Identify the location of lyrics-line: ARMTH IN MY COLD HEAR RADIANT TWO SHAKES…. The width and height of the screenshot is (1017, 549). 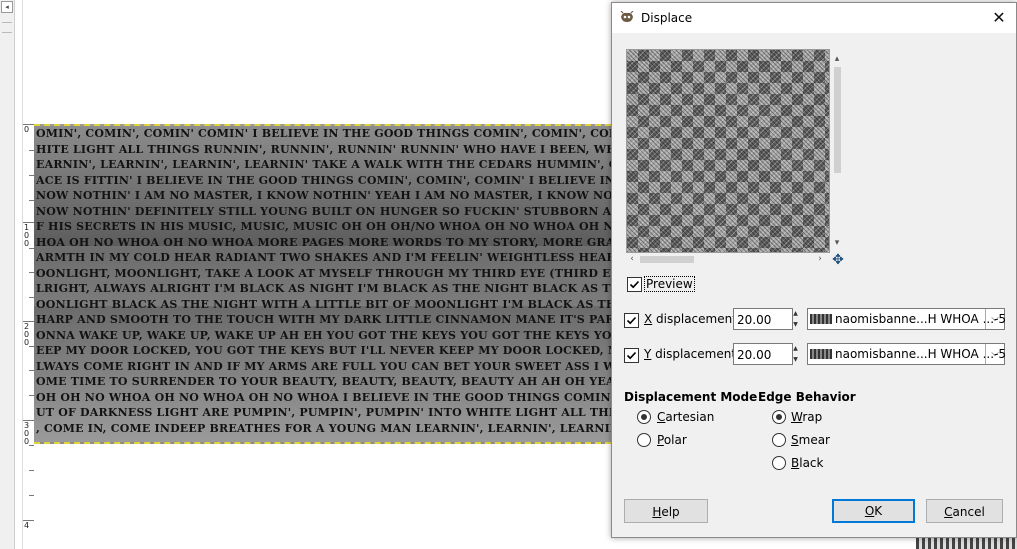
(323, 257).